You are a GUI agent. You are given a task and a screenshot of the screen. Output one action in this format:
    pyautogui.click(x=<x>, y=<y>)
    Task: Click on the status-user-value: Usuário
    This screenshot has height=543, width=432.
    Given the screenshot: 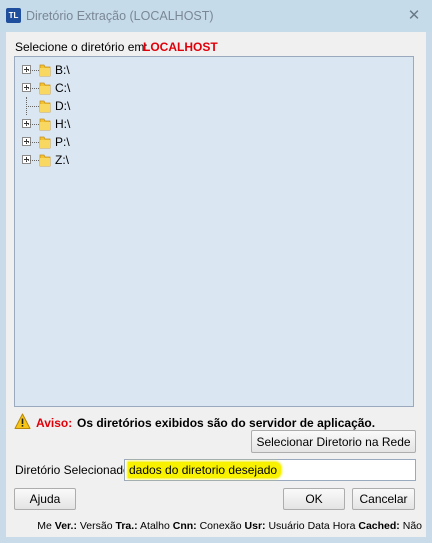 What is the action you would take?
    pyautogui.click(x=286, y=526)
    